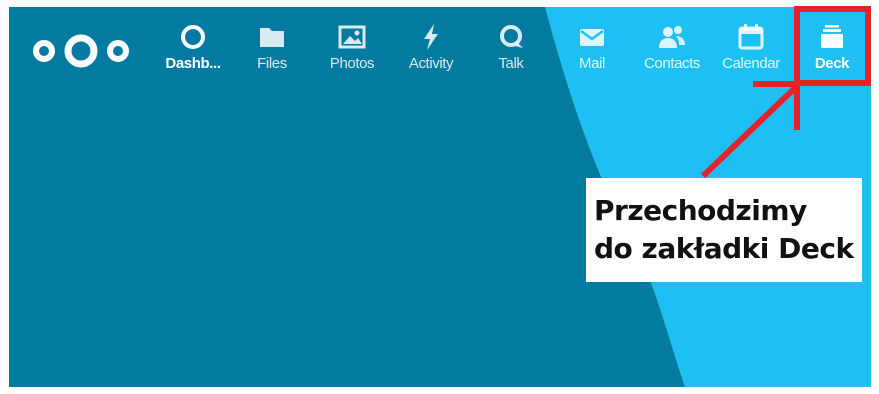  I want to click on dashboard-icon, so click(193, 37).